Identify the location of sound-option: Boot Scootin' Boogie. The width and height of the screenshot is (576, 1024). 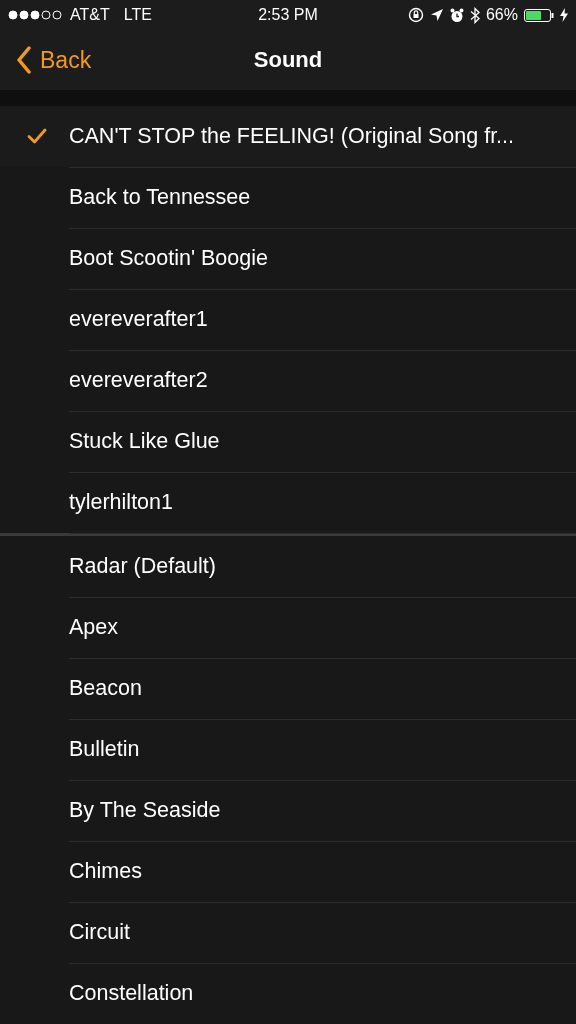
(322, 258).